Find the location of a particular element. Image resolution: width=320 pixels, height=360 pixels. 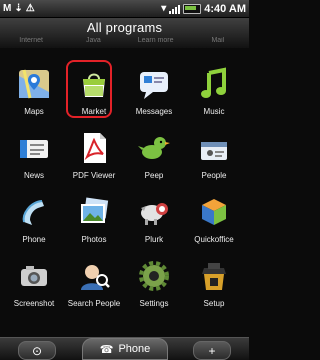

add-icon: + is located at coordinates (212, 350).